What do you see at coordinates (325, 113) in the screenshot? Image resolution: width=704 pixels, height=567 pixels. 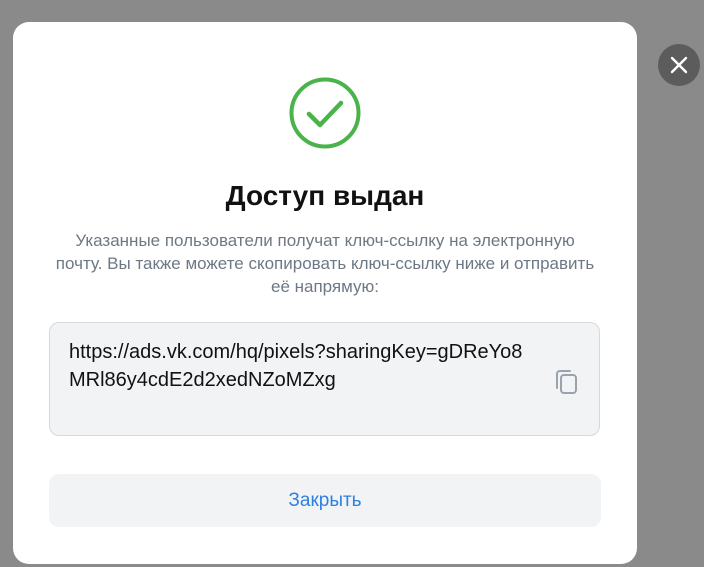 I see `check-circle-icon` at bounding box center [325, 113].